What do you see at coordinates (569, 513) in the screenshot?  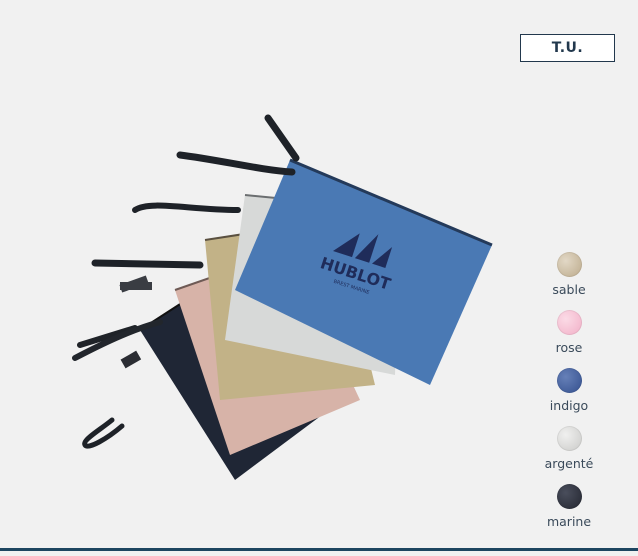 I see `swatch-marine: marine` at bounding box center [569, 513].